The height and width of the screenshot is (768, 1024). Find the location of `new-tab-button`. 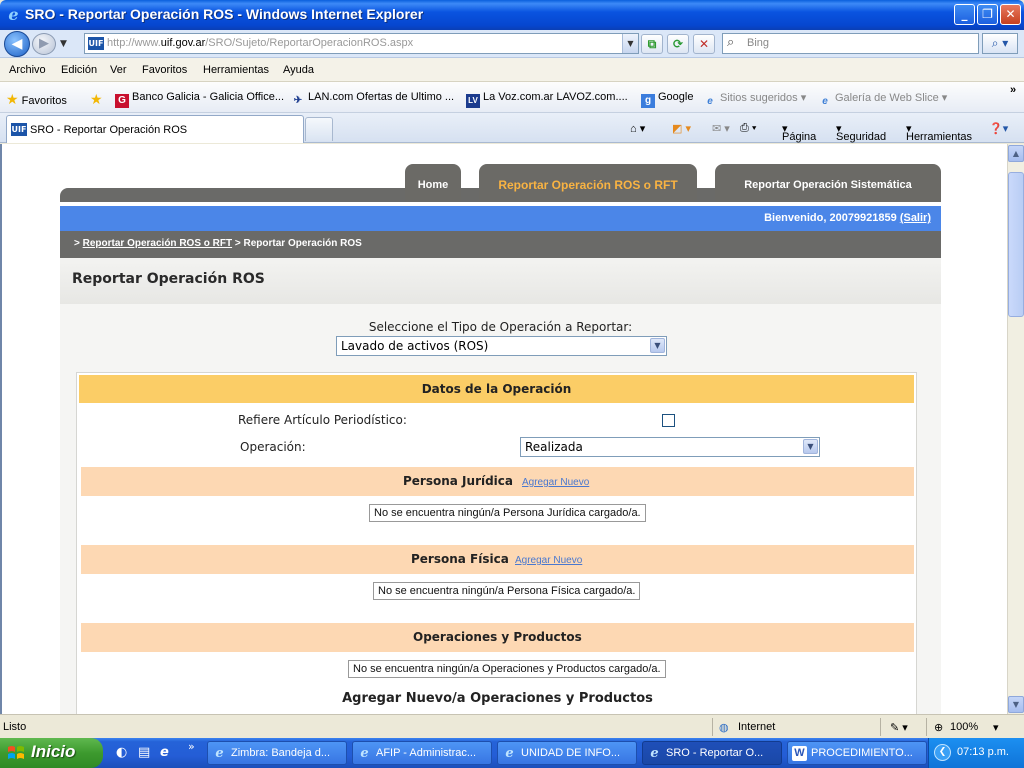

new-tab-button is located at coordinates (319, 129).